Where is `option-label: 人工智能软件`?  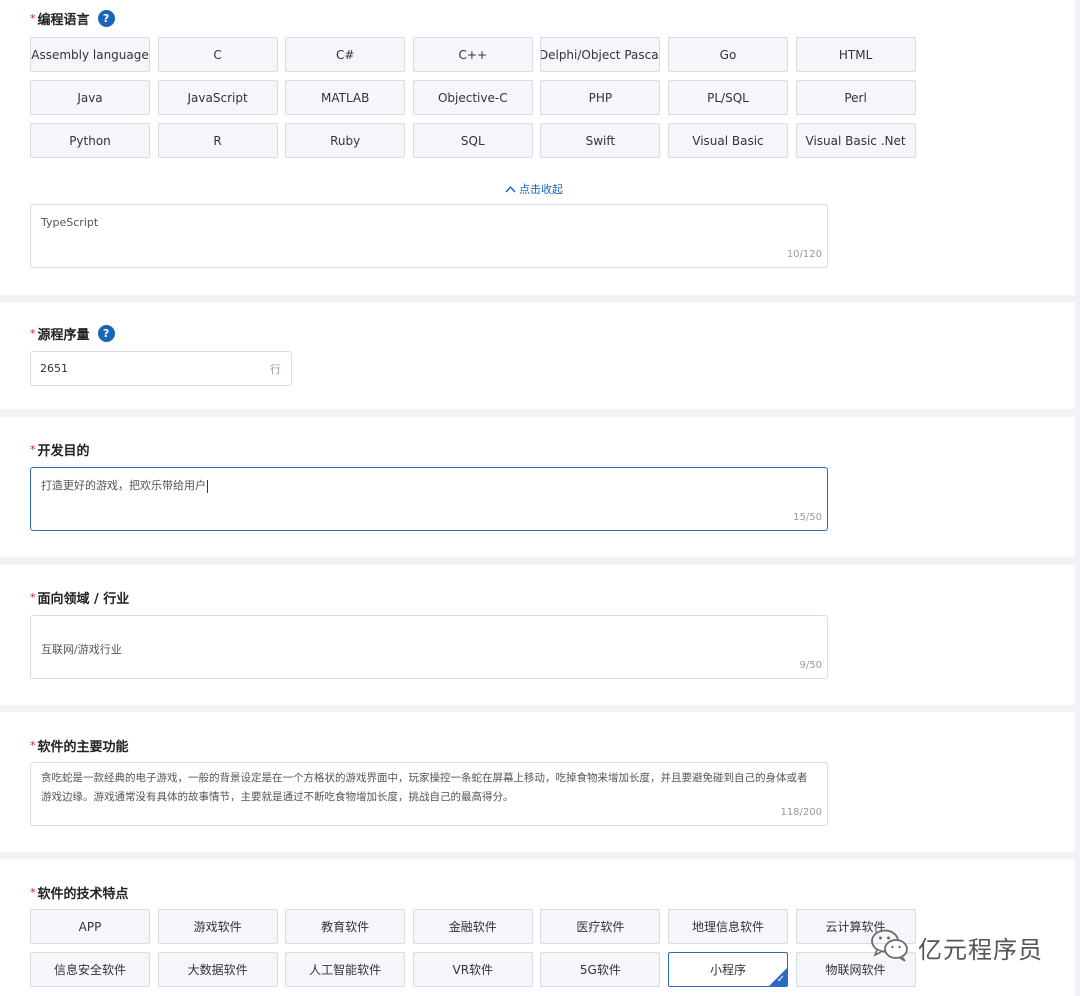 option-label: 人工智能软件 is located at coordinates (345, 970).